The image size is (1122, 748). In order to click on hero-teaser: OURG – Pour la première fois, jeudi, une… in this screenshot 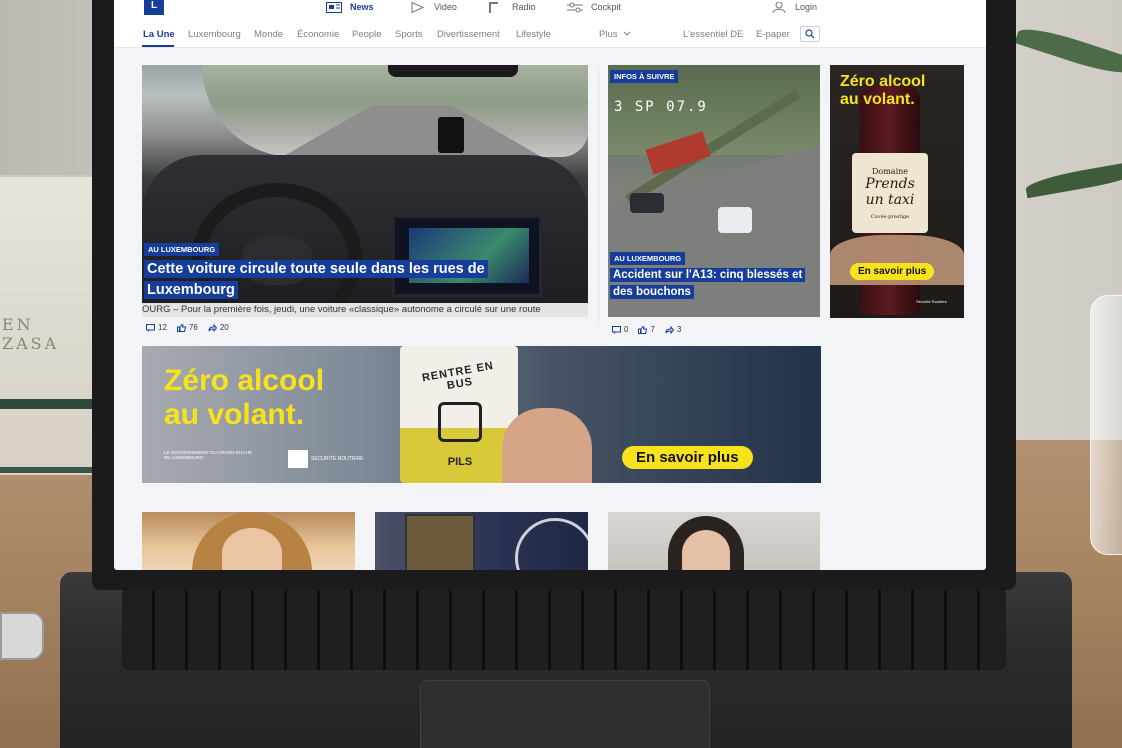, I will do `click(365, 310)`.